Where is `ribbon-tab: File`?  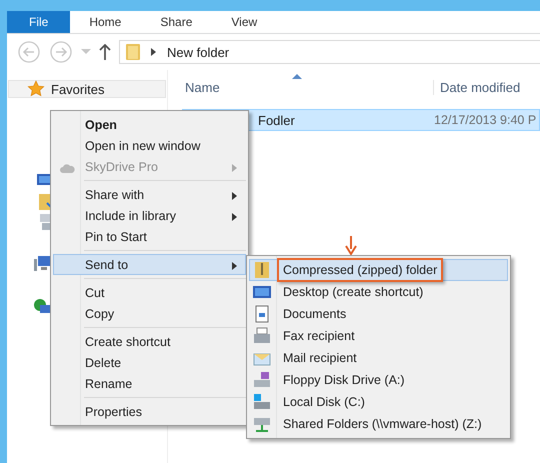
ribbon-tab: File is located at coordinates (38, 22).